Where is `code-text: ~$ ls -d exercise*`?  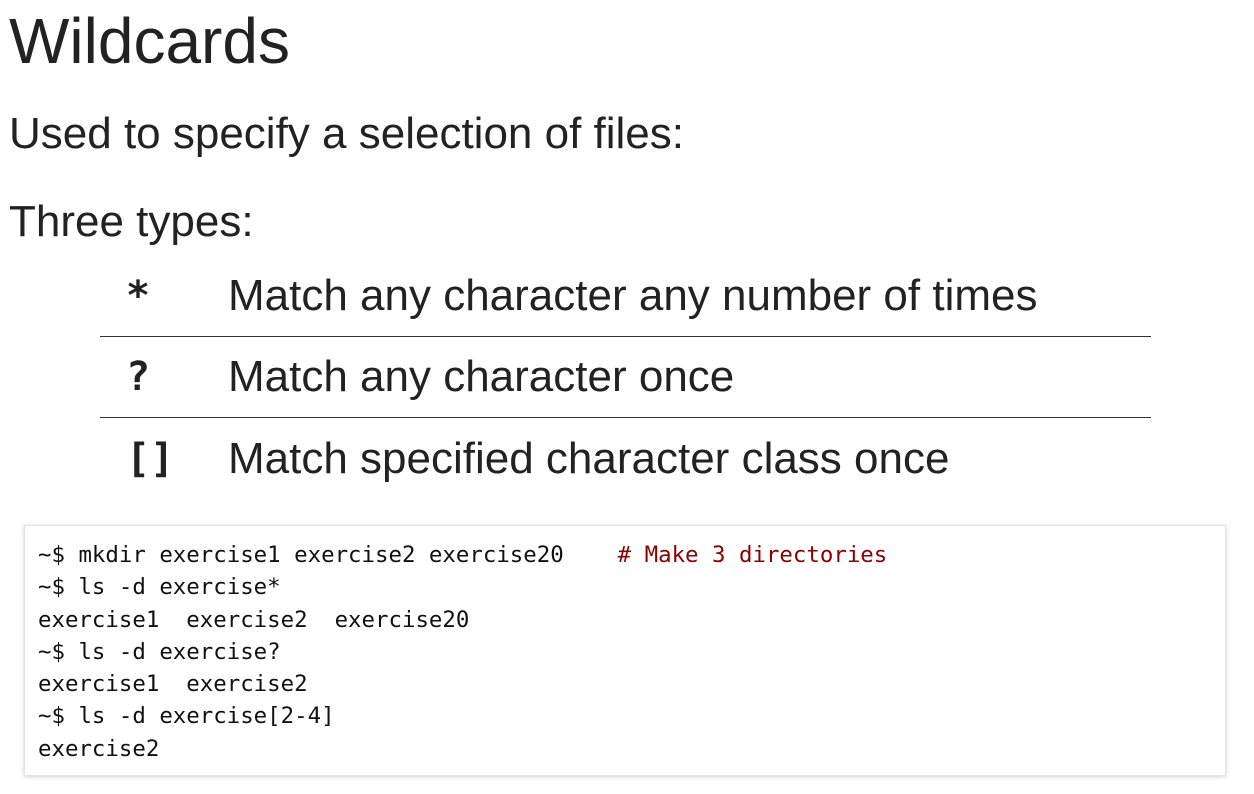
code-text: ~$ ls -d exercise* is located at coordinates (159, 587).